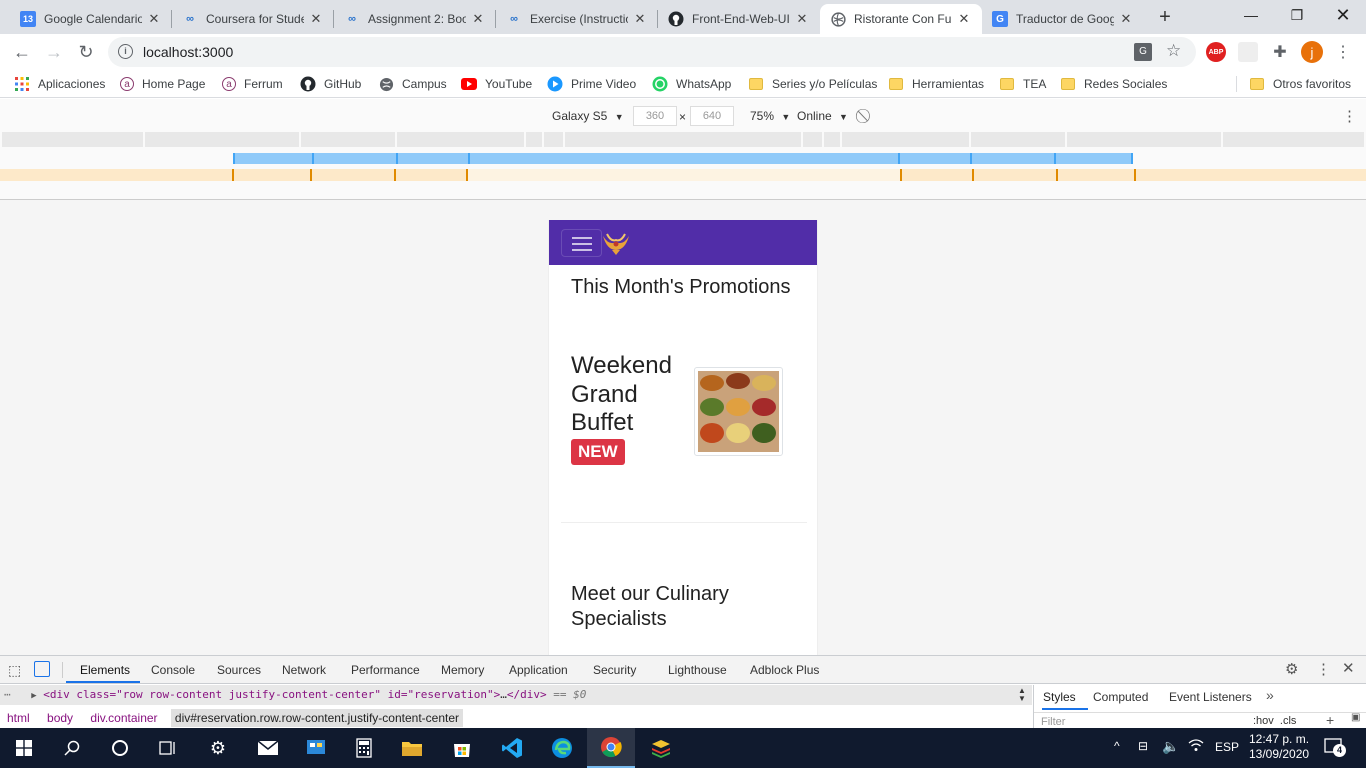 The height and width of the screenshot is (768, 1366). I want to click on device-width-input: 360, so click(655, 116).